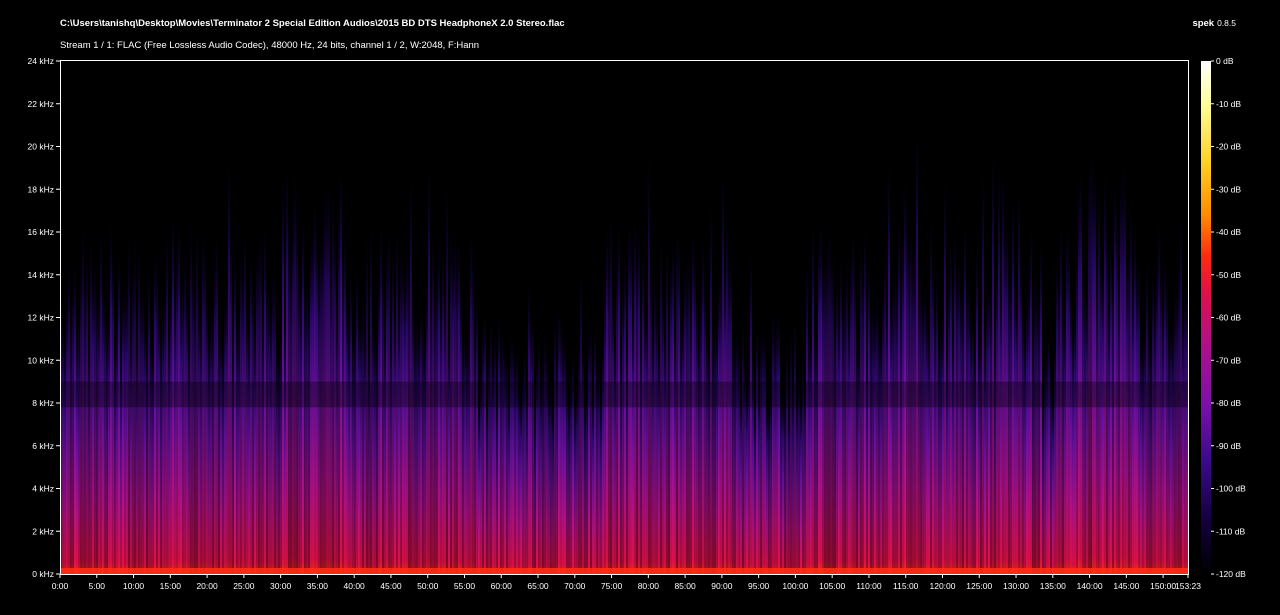 The image size is (1280, 615). I want to click on spectrogram-band, so click(624, 394).